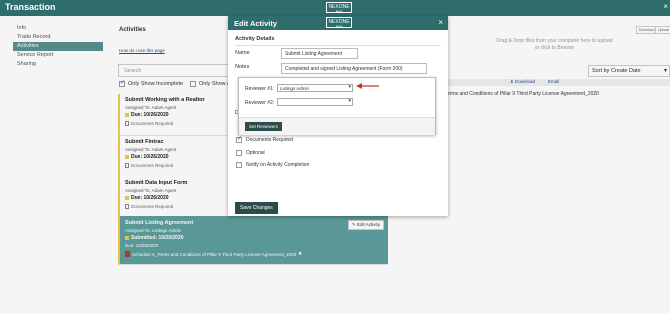 Image resolution: width=670 pixels, height=314 pixels. I want to click on set-reviewers-button: Set Reviewers, so click(264, 126).